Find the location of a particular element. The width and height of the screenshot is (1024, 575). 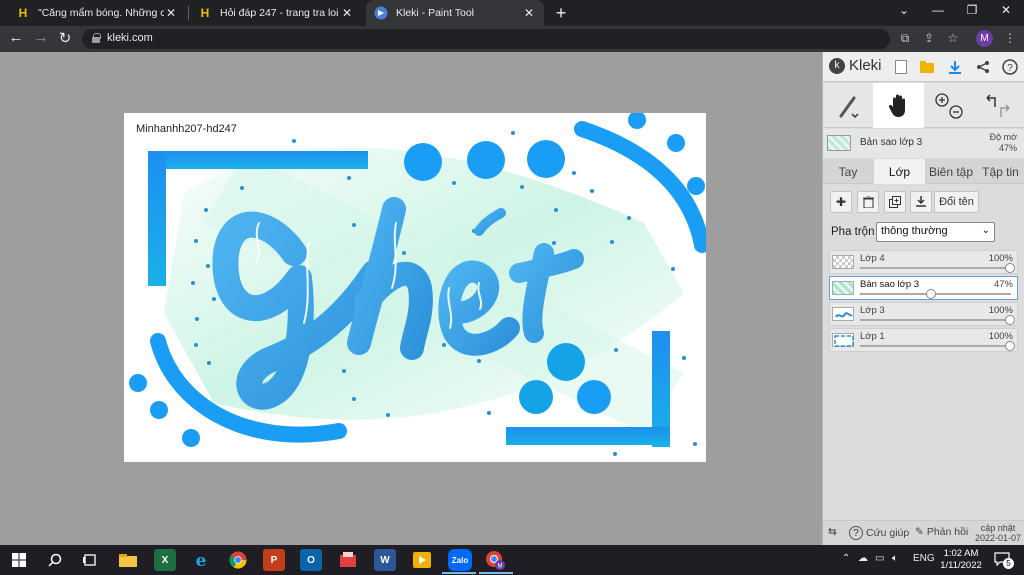

address-bar: kleki.com is located at coordinates (486, 39).